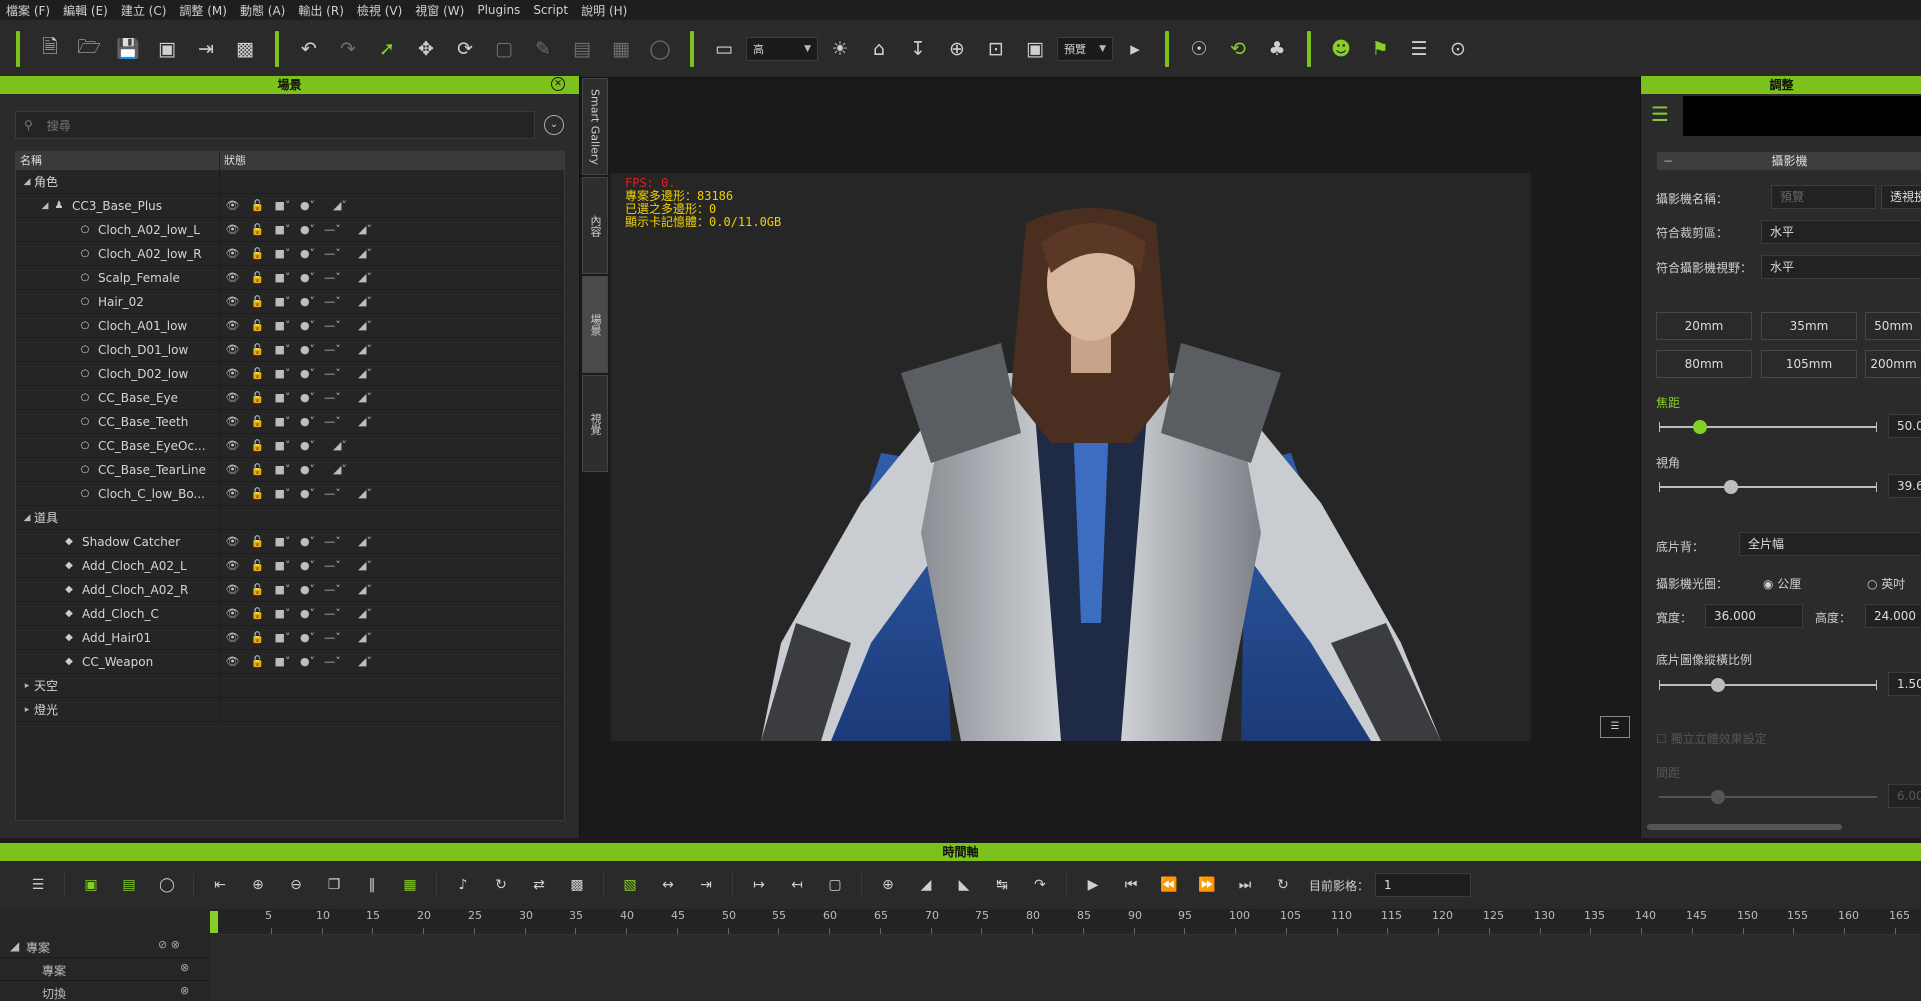 This screenshot has height=1001, width=1921. I want to click on menu-view: 檢視 (V), so click(379, 10).